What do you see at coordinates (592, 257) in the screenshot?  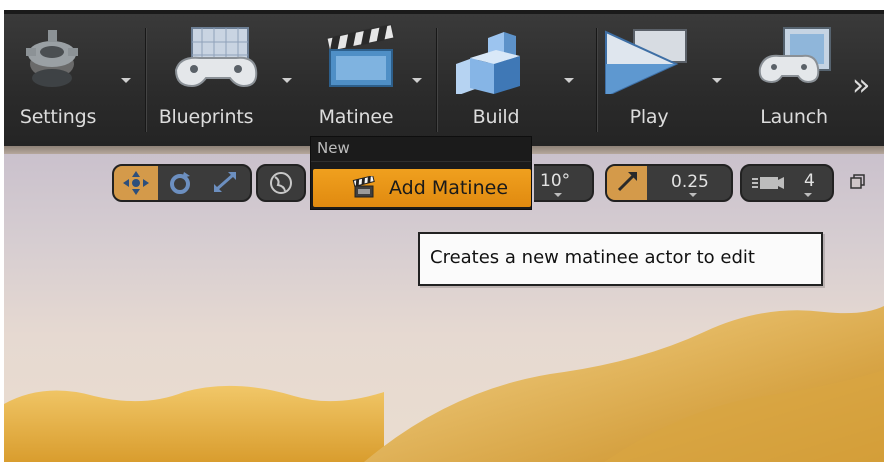 I see `tooltip-text: Creates a new matinee actor to edit` at bounding box center [592, 257].